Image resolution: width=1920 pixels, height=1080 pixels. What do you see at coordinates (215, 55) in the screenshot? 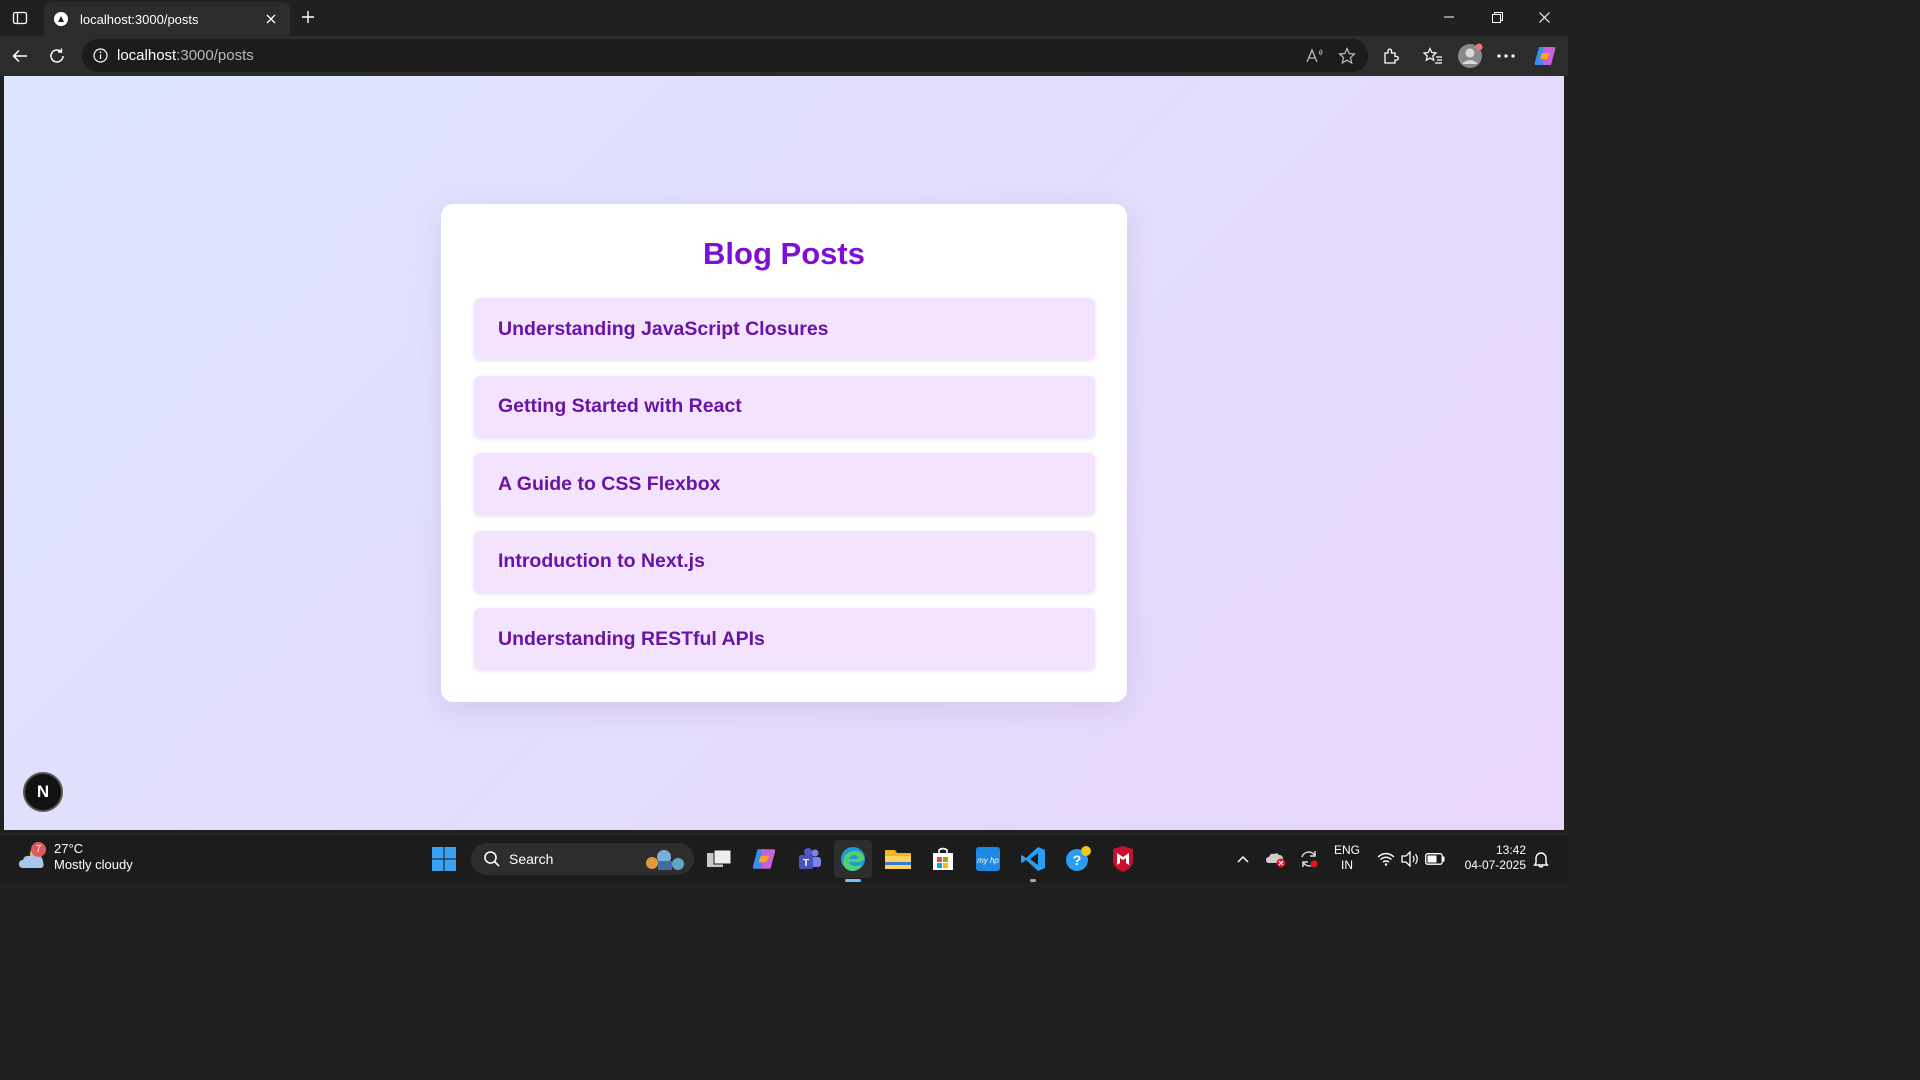
I see `url-path: :3000/posts` at bounding box center [215, 55].